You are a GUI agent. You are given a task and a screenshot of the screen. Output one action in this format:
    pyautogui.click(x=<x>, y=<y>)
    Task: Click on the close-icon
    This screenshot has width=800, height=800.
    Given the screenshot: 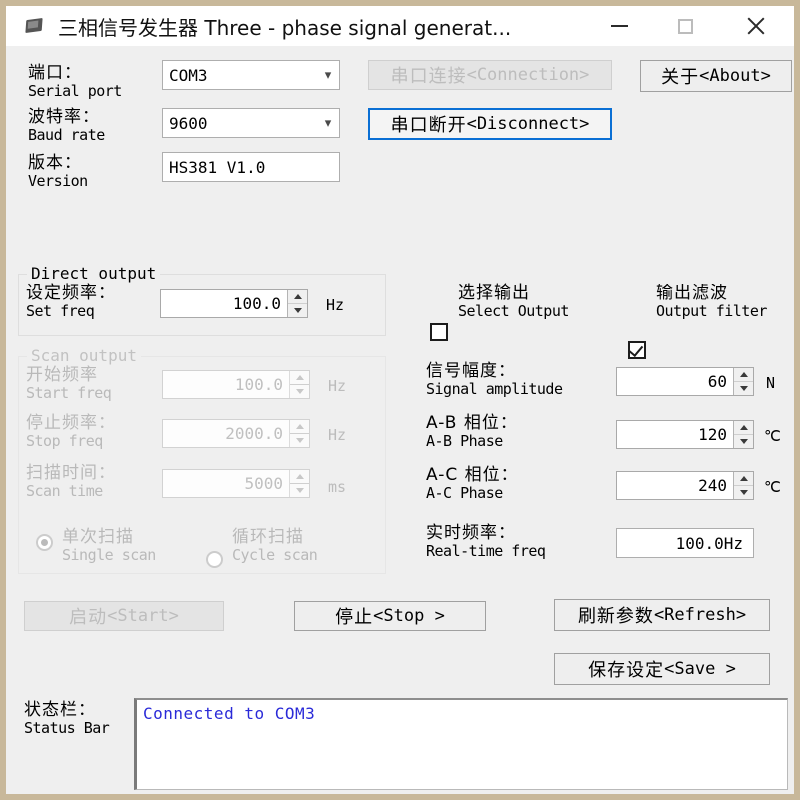 What is the action you would take?
    pyautogui.click(x=755, y=26)
    